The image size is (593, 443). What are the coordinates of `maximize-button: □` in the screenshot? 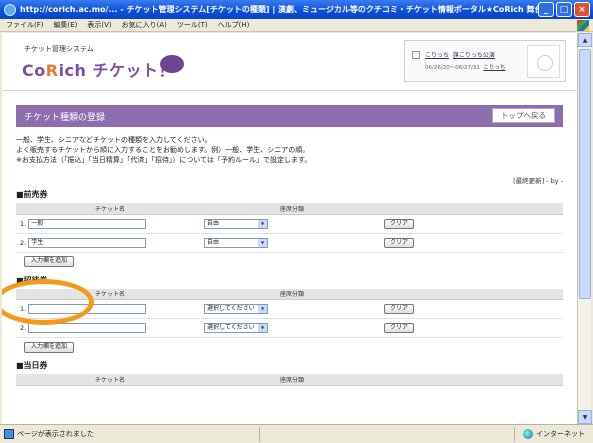 It's located at (564, 9).